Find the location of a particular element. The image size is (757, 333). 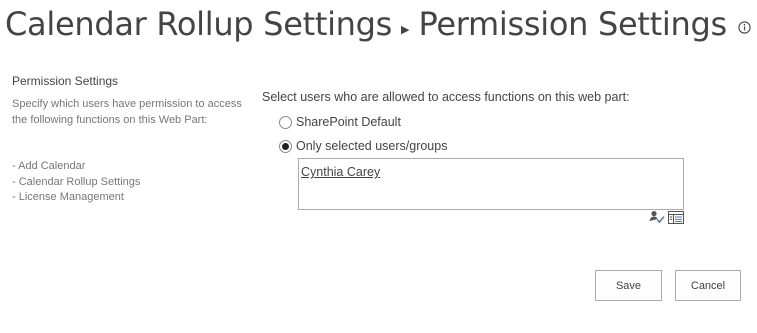

option-only-selected-users: Only selected users/groups is located at coordinates (363, 146).